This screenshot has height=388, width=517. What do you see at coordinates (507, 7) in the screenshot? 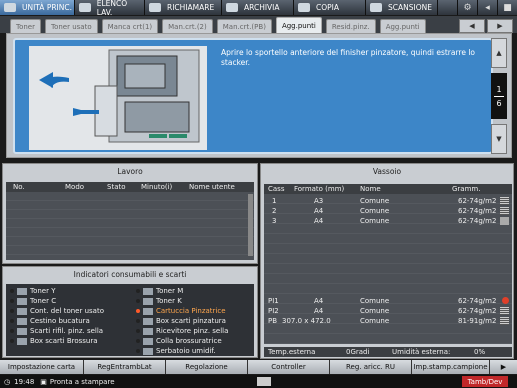
I see `power-icon: ■` at bounding box center [507, 7].